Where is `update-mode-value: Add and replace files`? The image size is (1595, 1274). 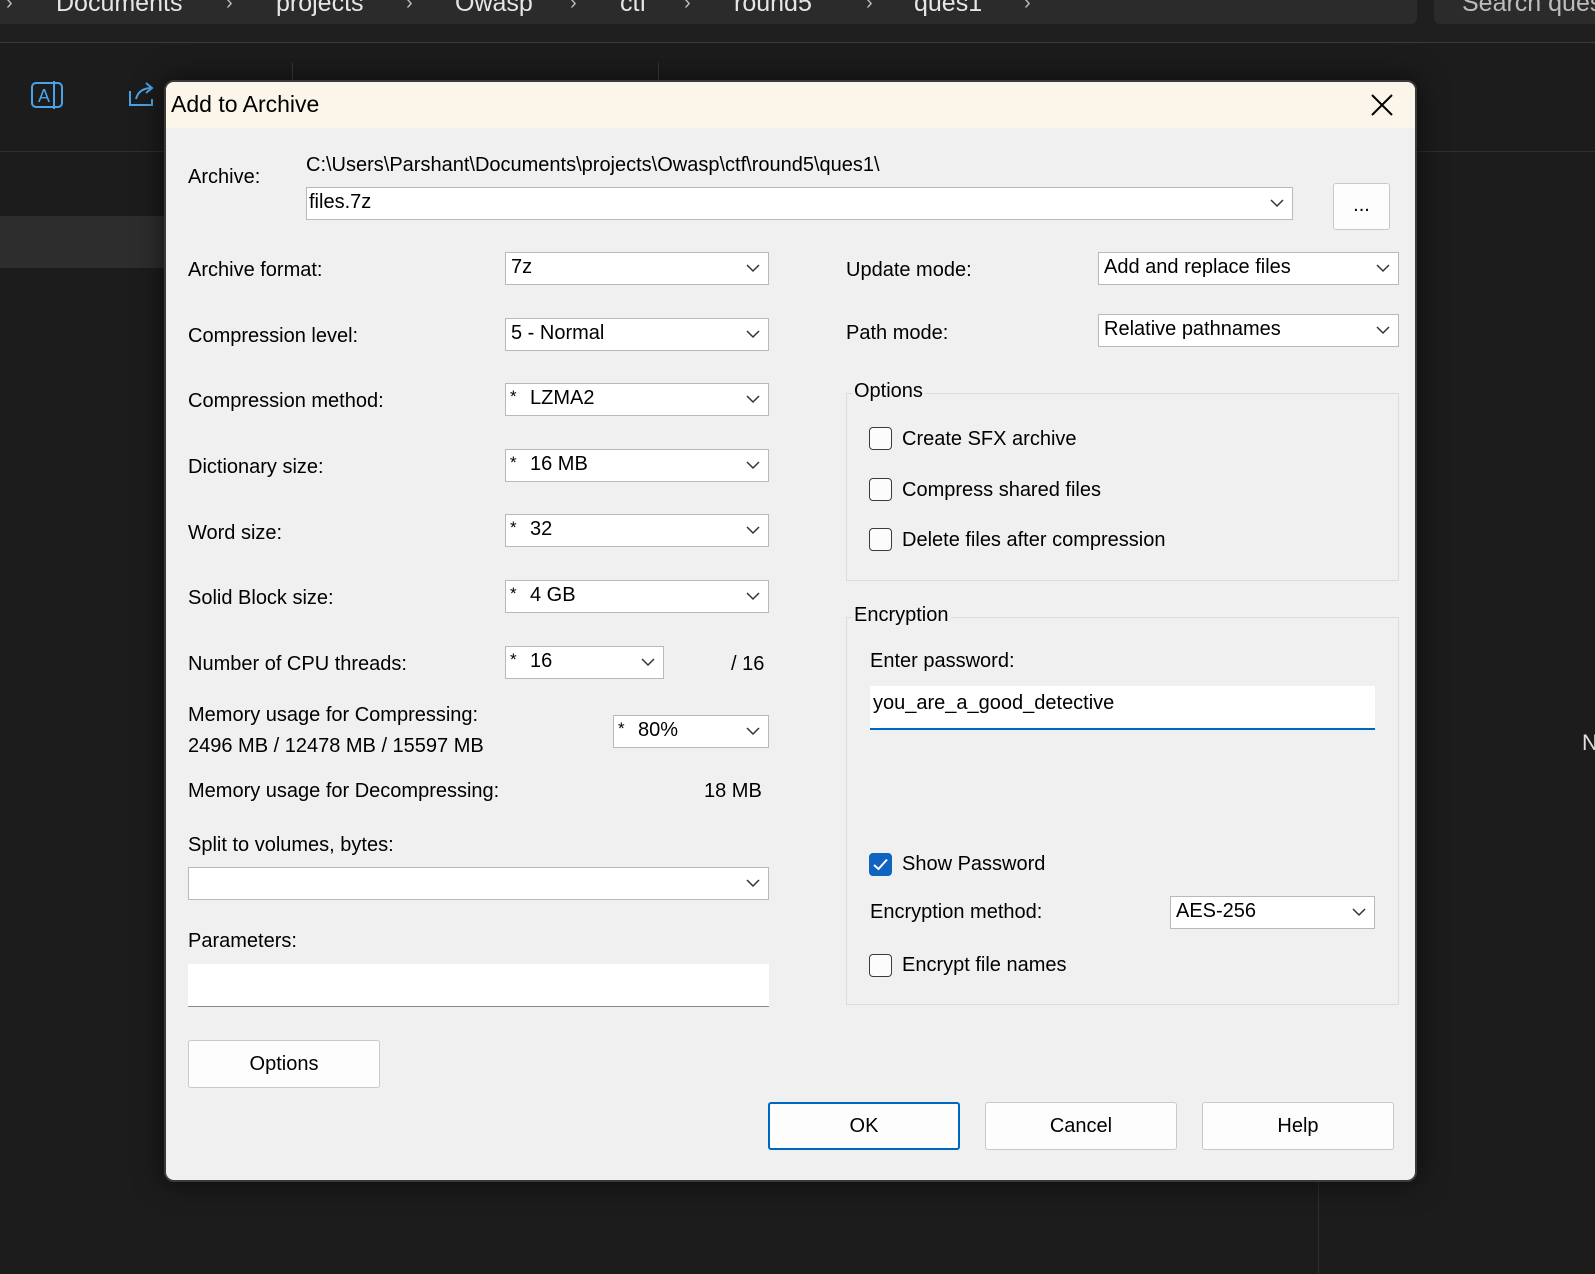
update-mode-value: Add and replace files is located at coordinates (1197, 267).